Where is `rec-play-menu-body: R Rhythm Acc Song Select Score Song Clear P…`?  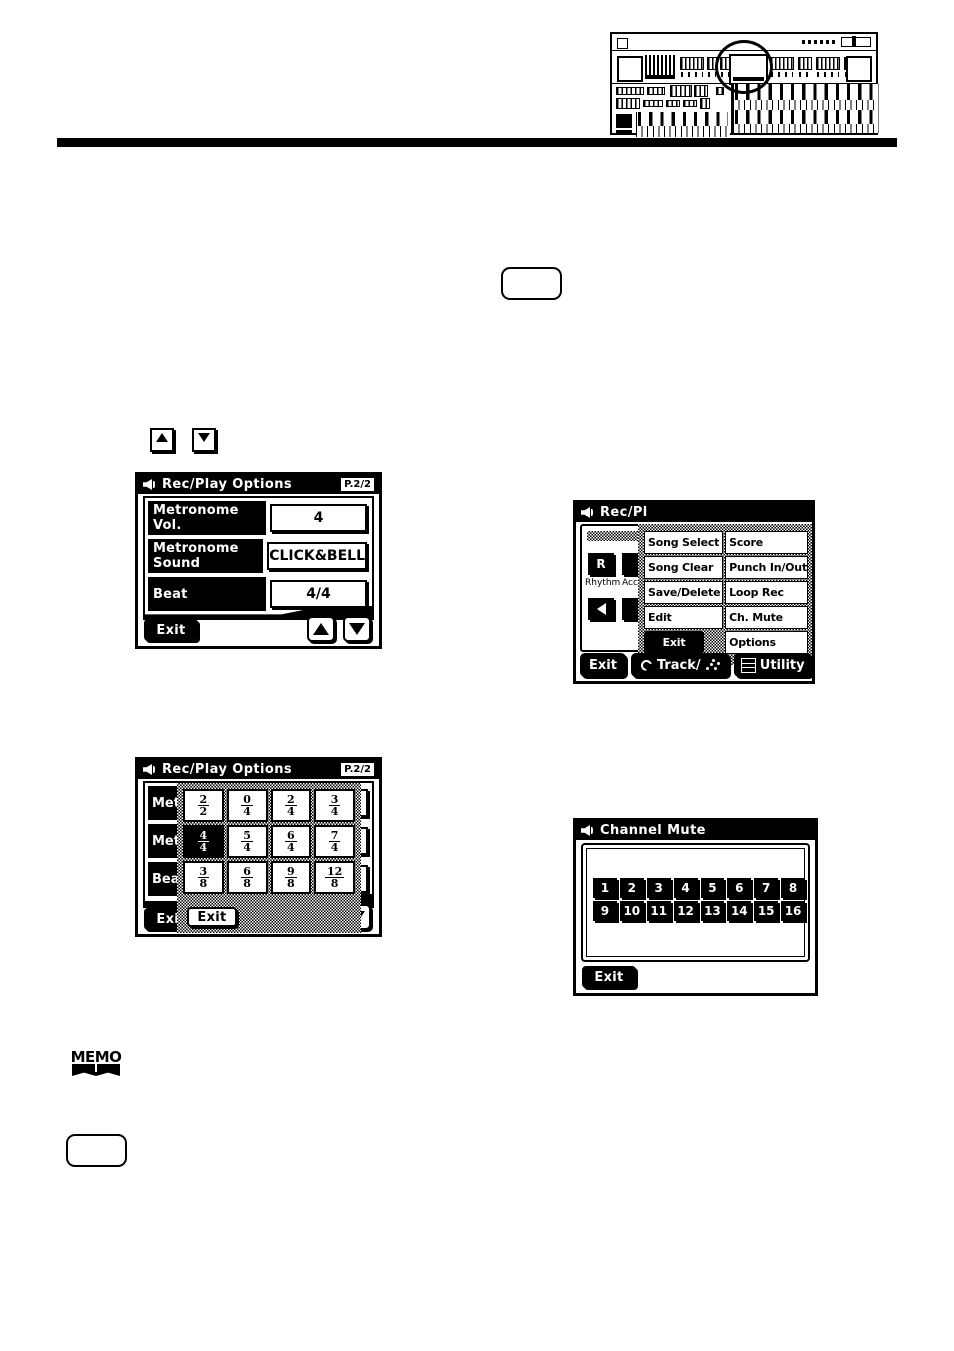 rec-play-menu-body: R Rhythm Acc Song Select Score Song Clear P… is located at coordinates (694, 601).